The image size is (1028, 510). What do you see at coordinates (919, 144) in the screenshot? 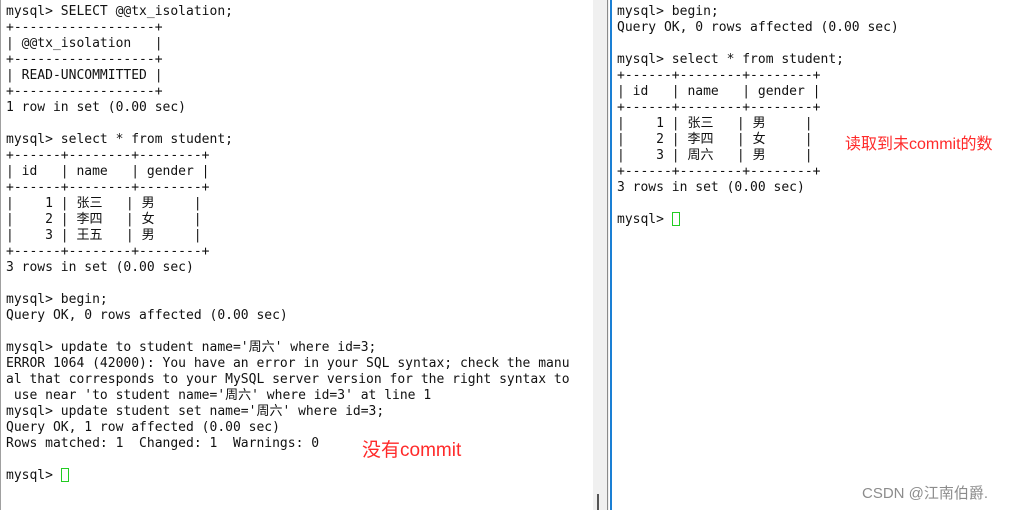
I see `annotation-read-uncommitted: 读取到未commit的数` at bounding box center [919, 144].